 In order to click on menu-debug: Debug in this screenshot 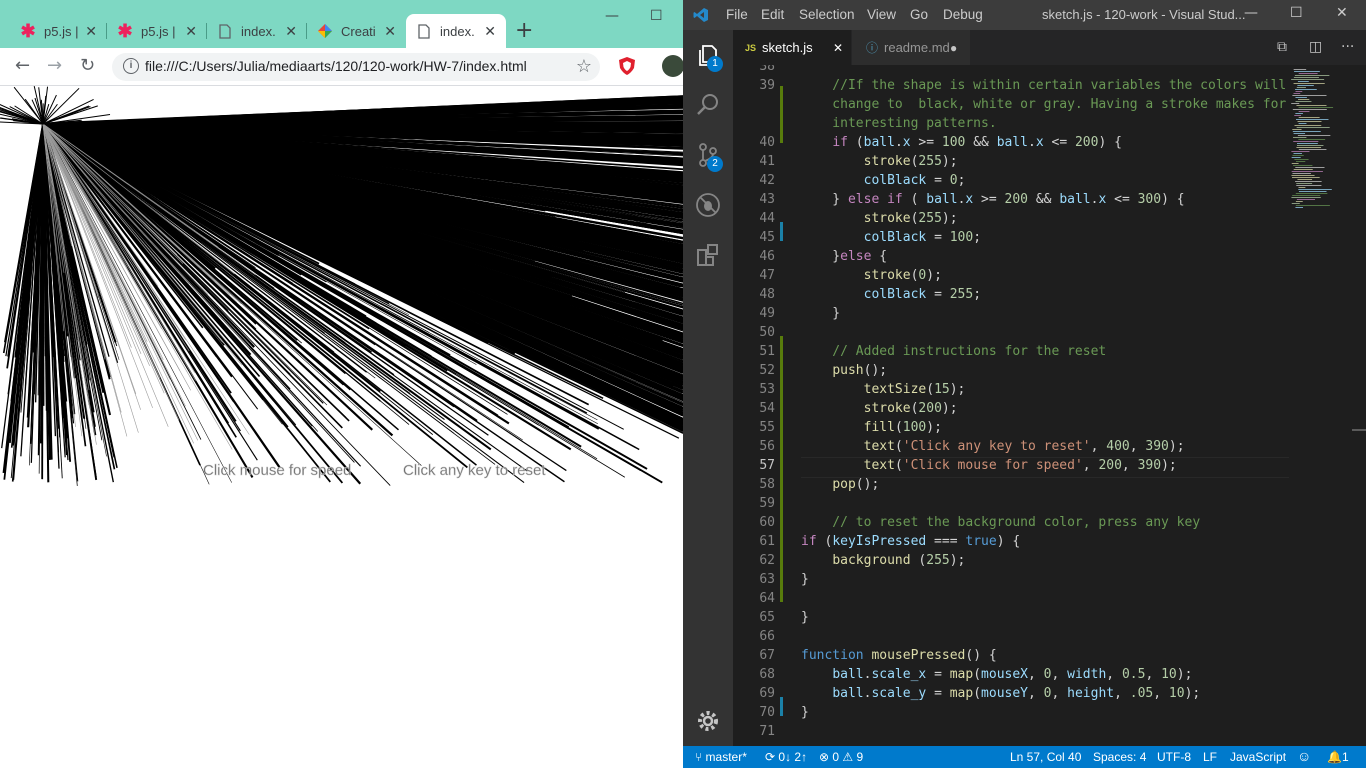, I will do `click(963, 14)`.